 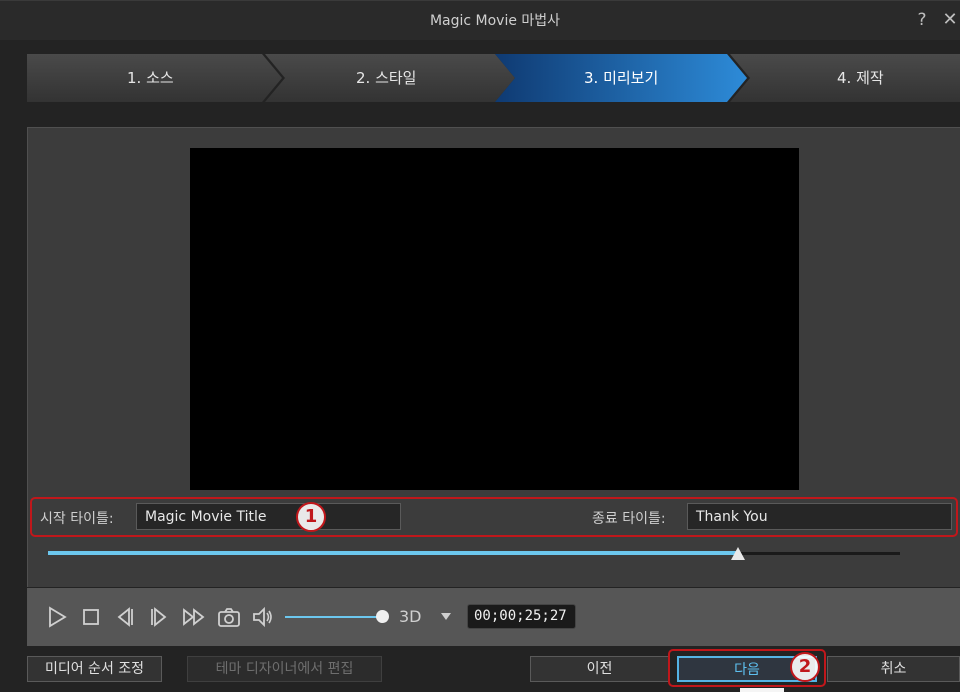 What do you see at coordinates (521, 616) in the screenshot?
I see `timecode-display: 00;00;25;27` at bounding box center [521, 616].